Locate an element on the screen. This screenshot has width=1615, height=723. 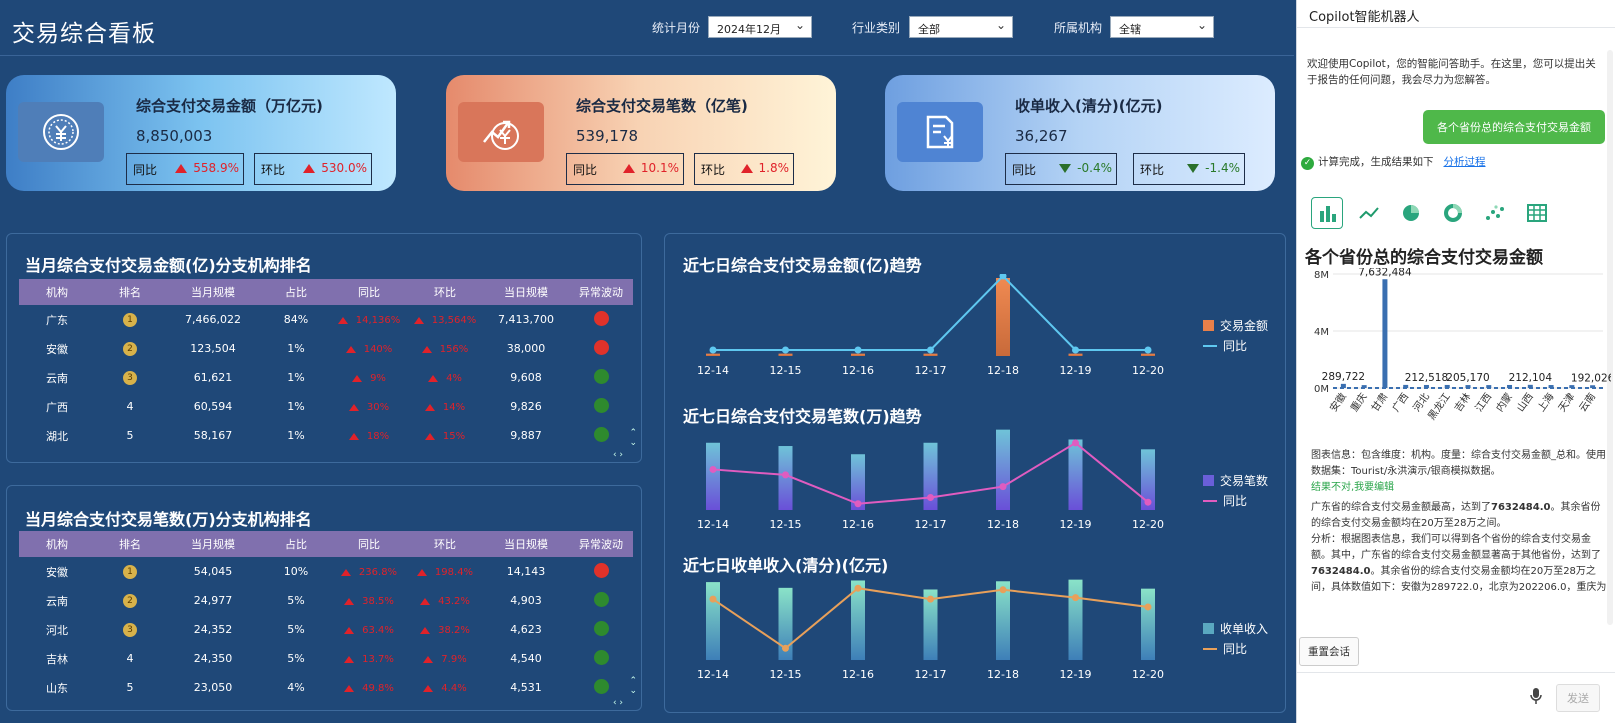
chart-type-toolbar is located at coordinates (1456, 213).